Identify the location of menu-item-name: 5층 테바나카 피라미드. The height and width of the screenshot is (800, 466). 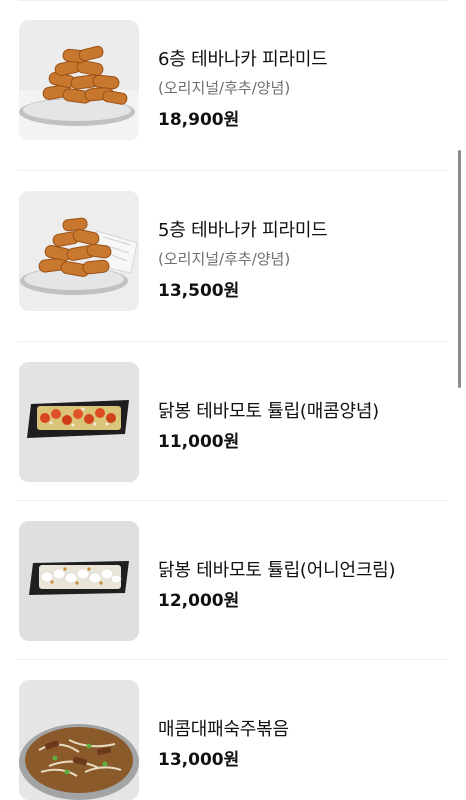
(243, 230).